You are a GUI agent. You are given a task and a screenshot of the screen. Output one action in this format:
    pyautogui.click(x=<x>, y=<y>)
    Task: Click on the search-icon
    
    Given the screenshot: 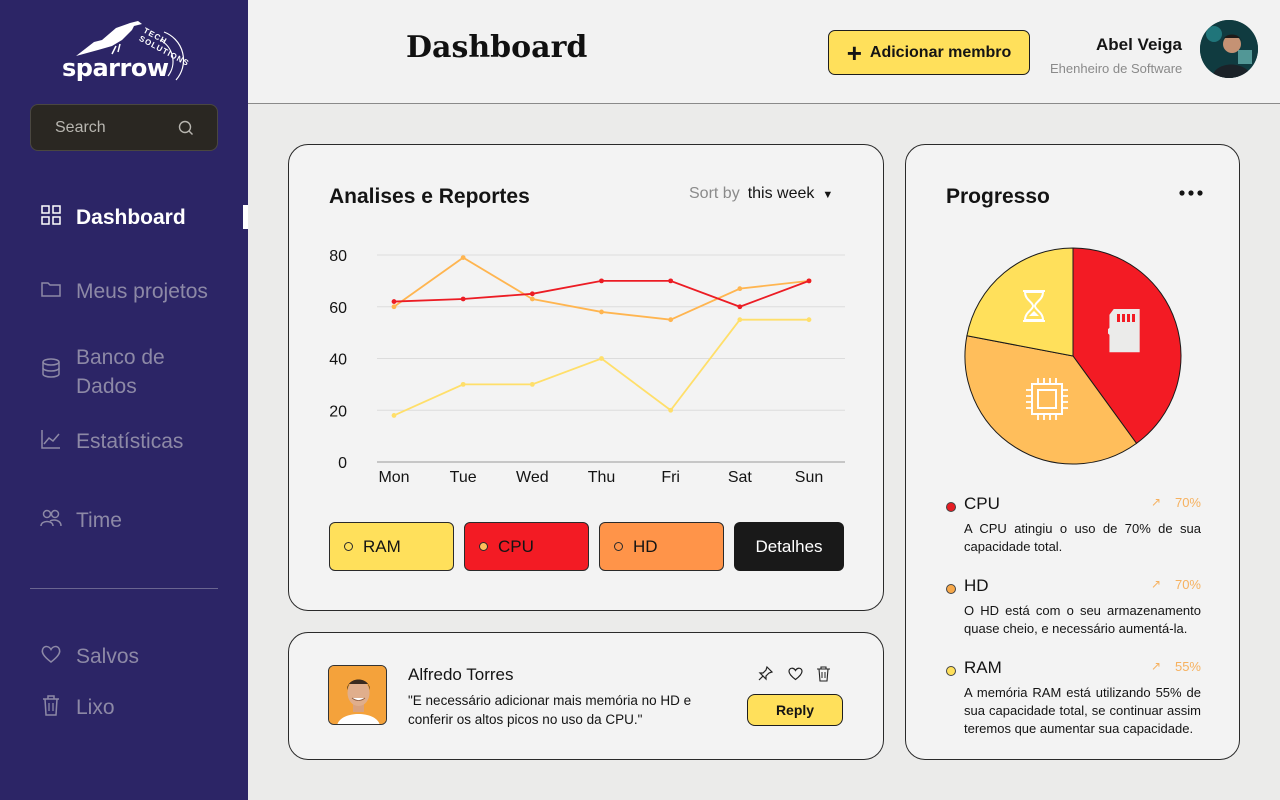 What is the action you would take?
    pyautogui.click(x=186, y=128)
    